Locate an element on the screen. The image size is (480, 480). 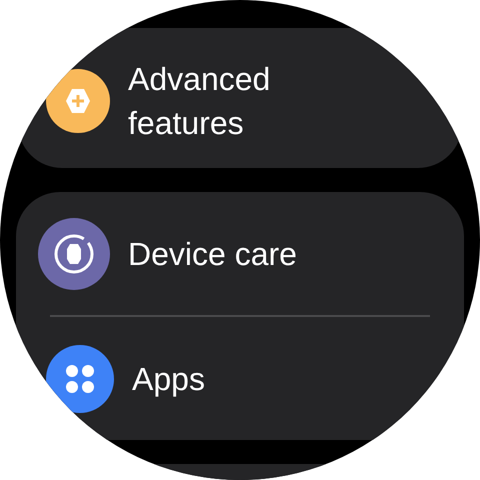
watch-icon is located at coordinates (74, 254).